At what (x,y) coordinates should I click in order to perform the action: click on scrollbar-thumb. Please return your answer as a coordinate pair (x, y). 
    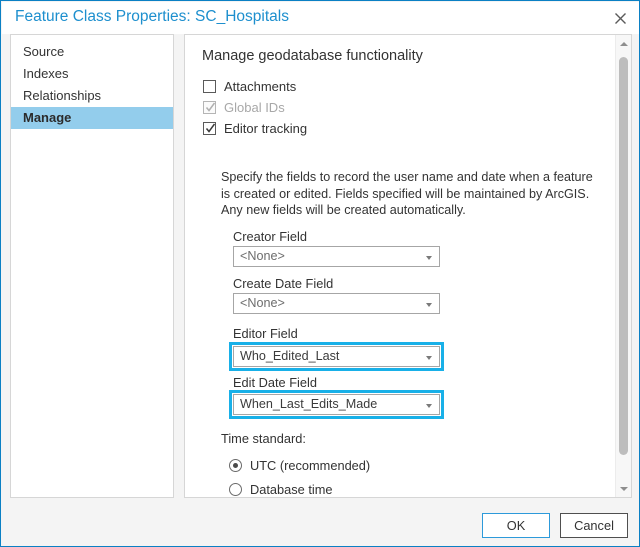
    Looking at the image, I should click on (623, 256).